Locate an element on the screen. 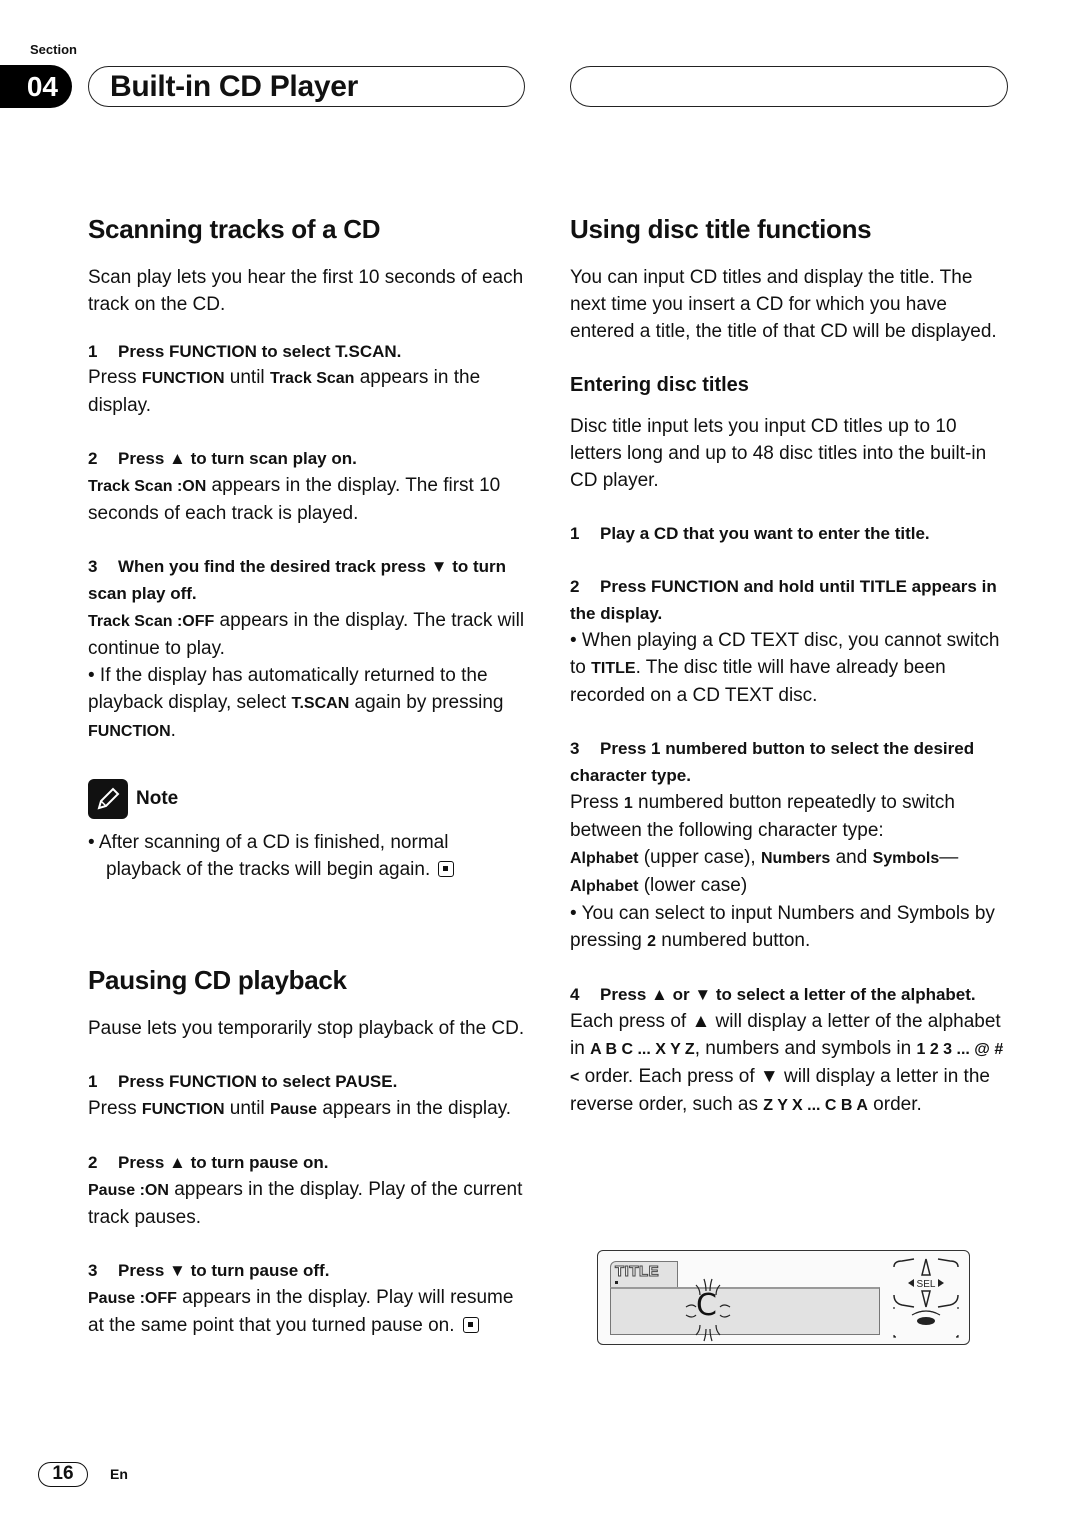 This screenshot has height=1533, width=1080. page-number: 16 is located at coordinates (63, 1474).